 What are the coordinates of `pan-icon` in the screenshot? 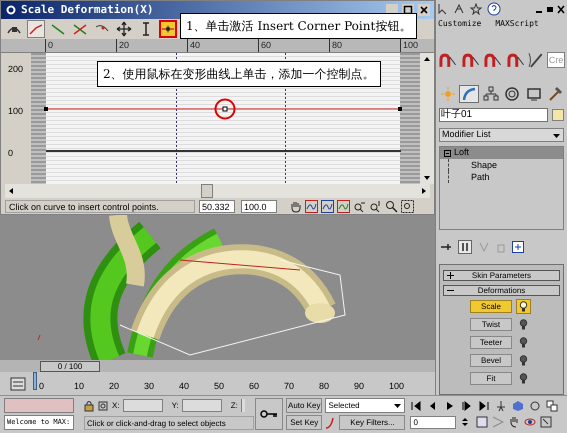 It's located at (514, 422).